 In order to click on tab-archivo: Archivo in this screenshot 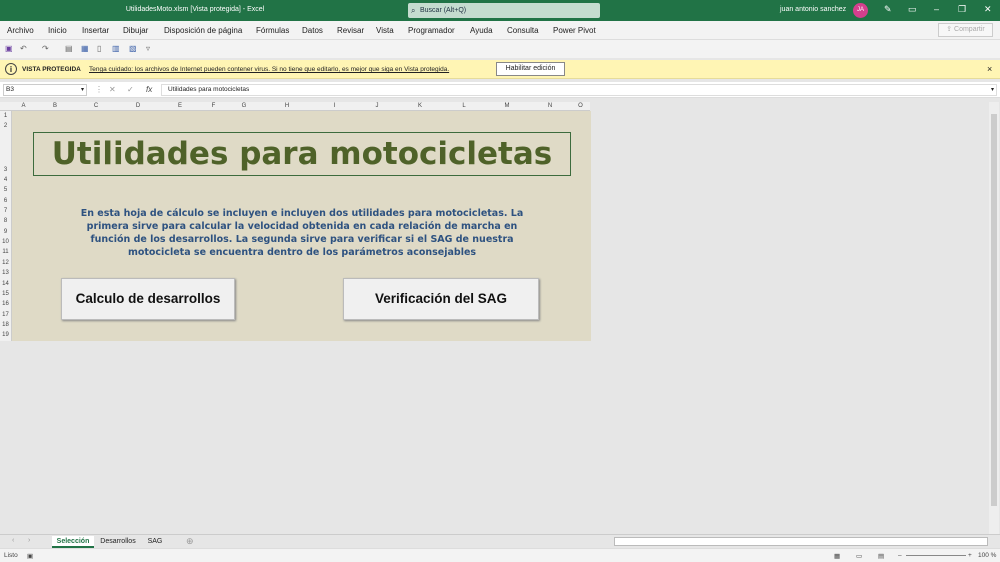, I will do `click(20, 30)`.